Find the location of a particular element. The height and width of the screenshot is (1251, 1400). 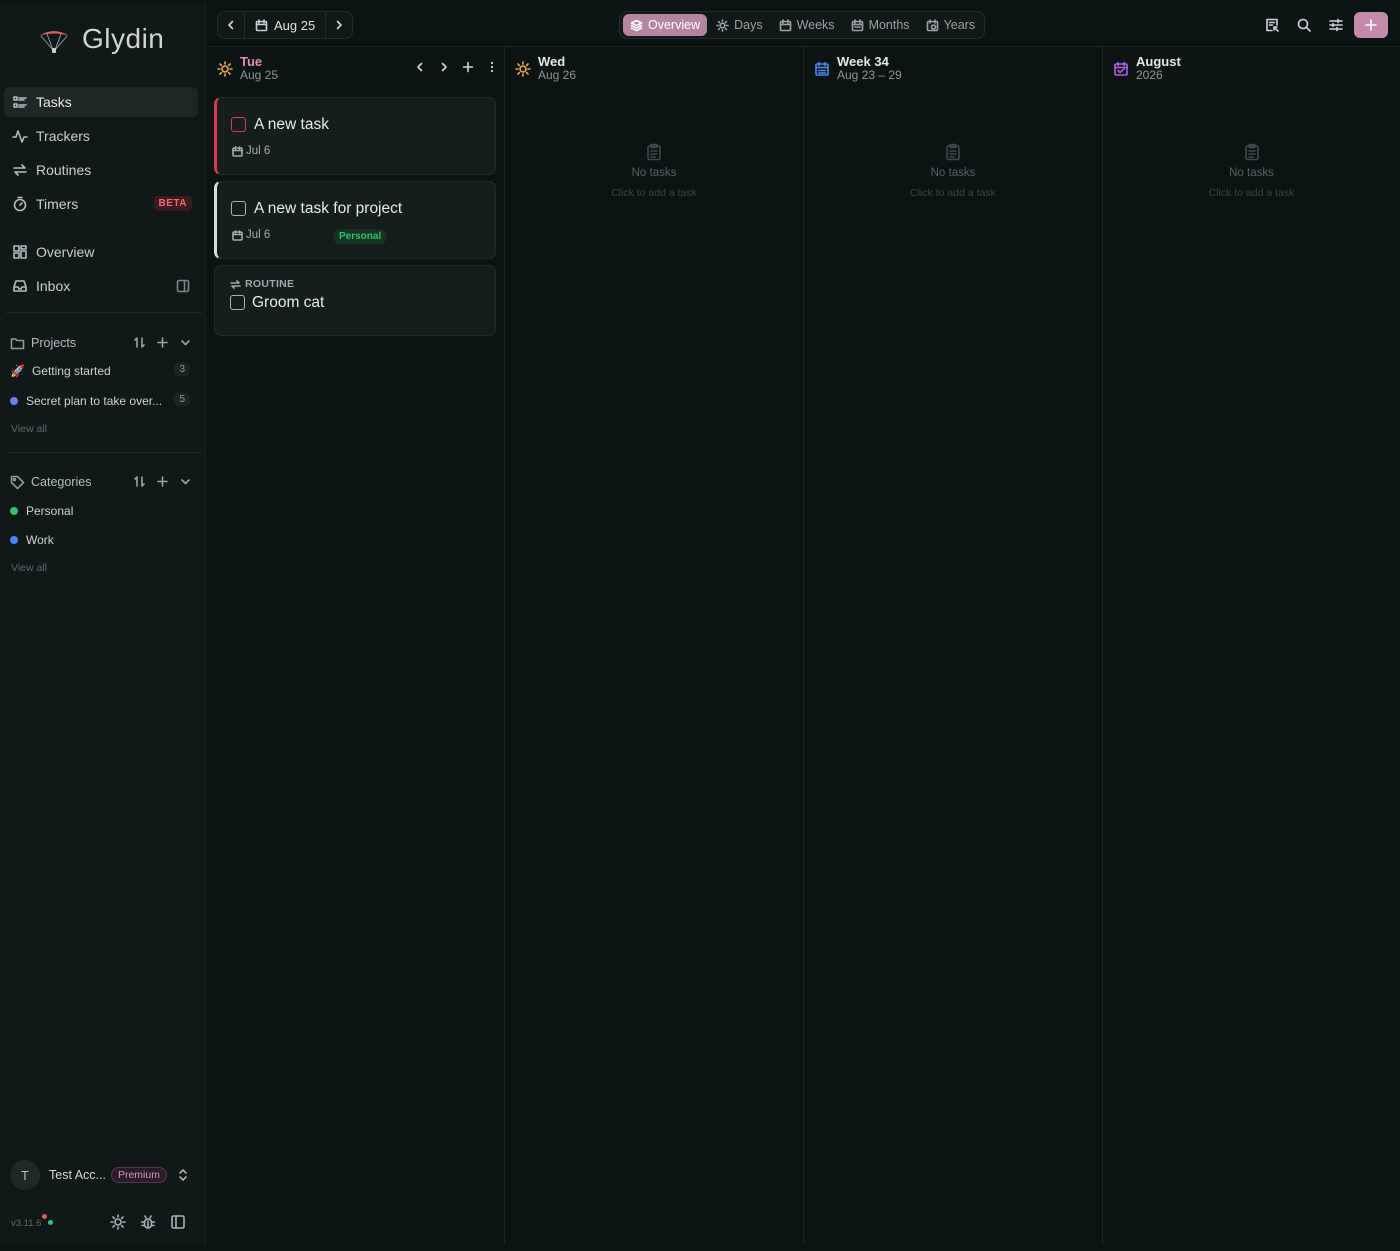

tab-years: Years is located at coordinates (951, 25).